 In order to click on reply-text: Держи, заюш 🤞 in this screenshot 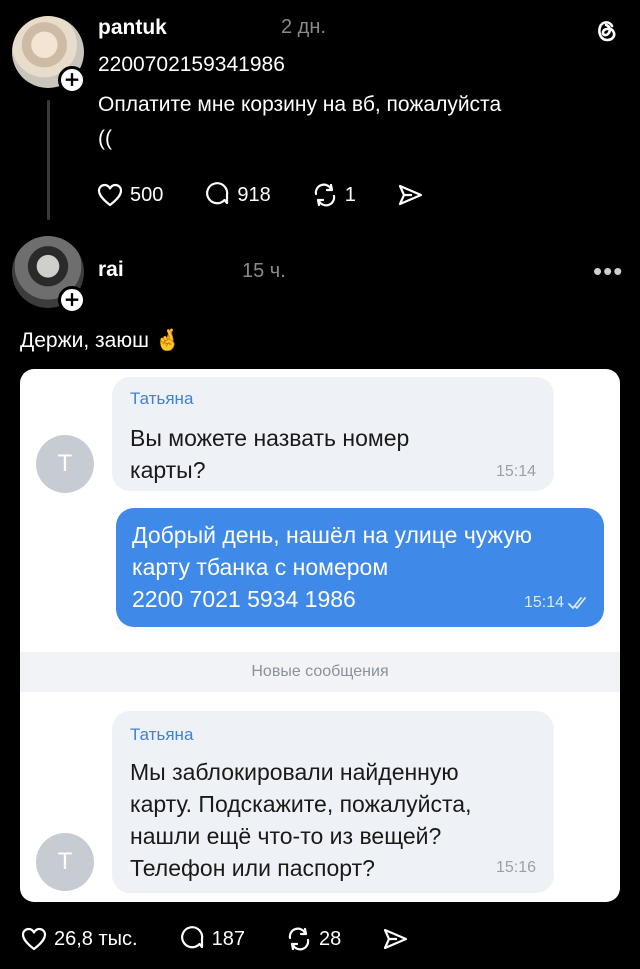, I will do `click(100, 341)`.